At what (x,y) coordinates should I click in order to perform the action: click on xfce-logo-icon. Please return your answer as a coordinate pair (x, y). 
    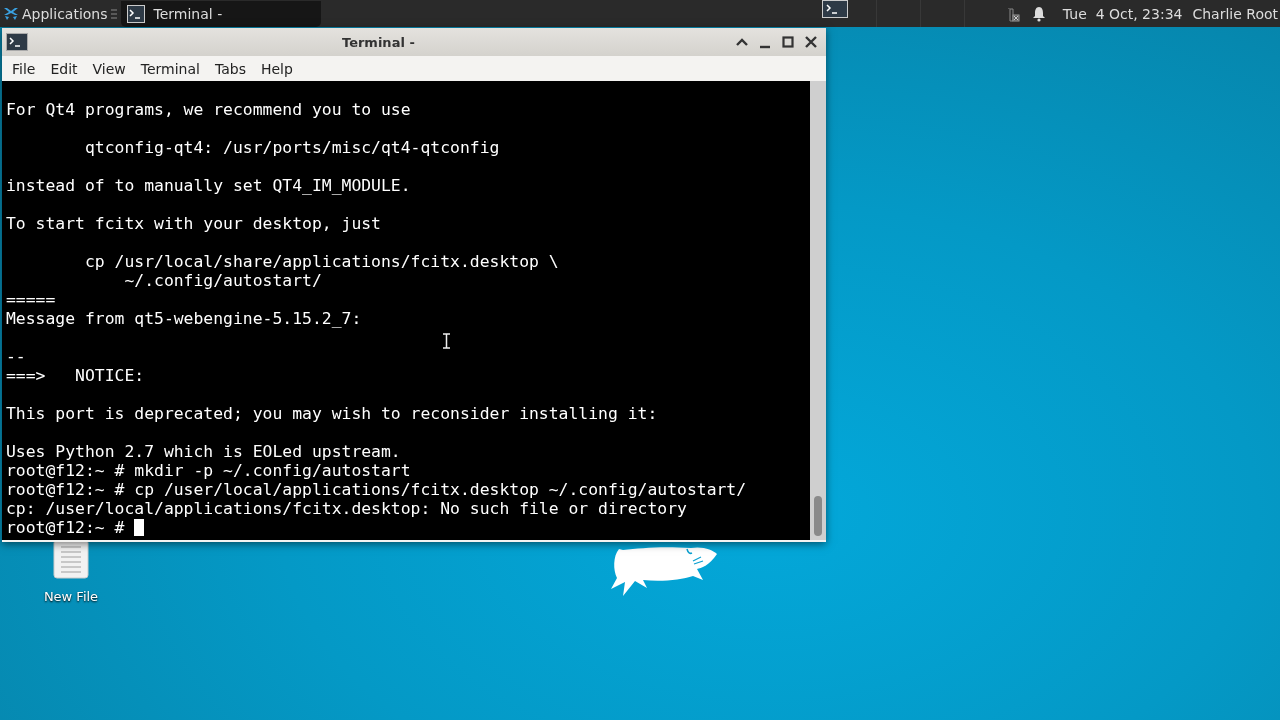
    Looking at the image, I should click on (11, 13).